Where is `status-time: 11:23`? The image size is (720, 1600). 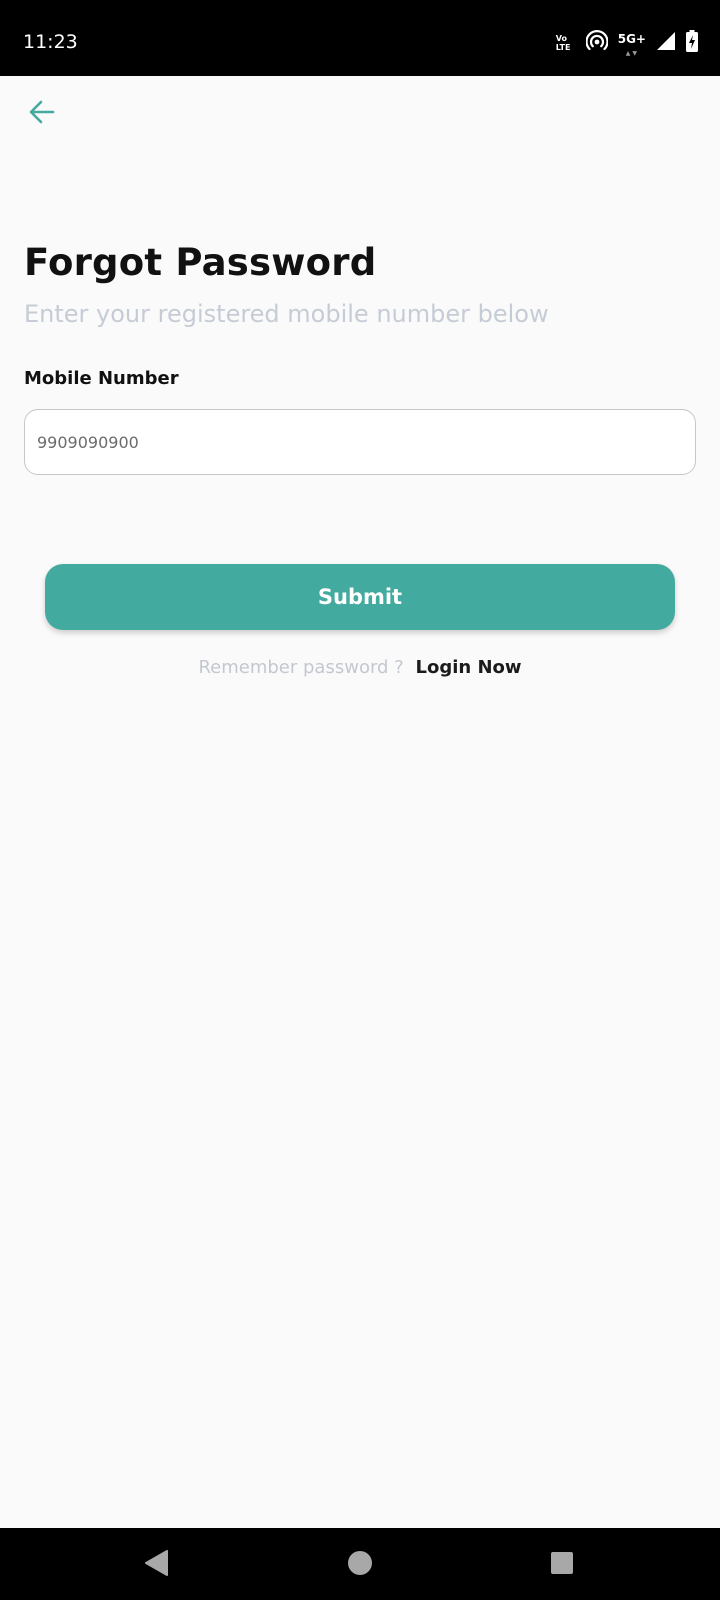
status-time: 11:23 is located at coordinates (50, 42).